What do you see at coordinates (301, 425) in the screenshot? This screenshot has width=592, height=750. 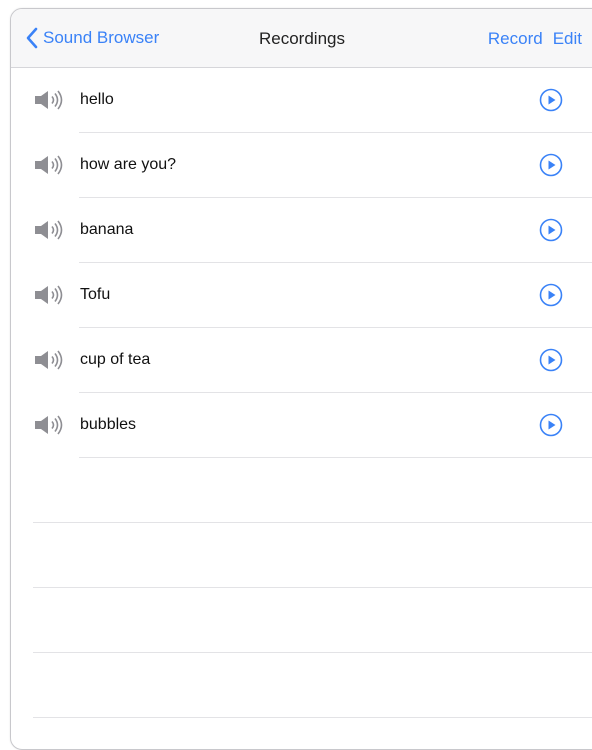 I see `recording-row: bubbles` at bounding box center [301, 425].